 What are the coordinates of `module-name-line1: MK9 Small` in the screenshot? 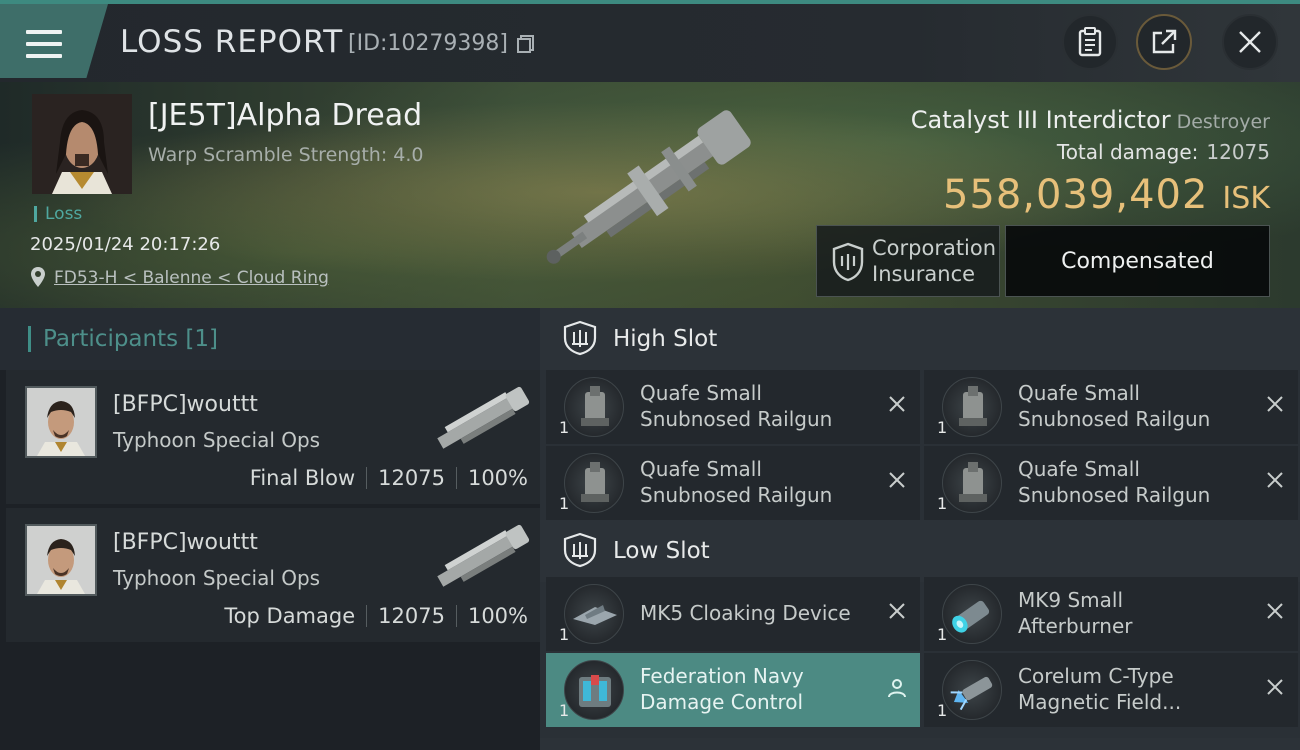 It's located at (1070, 600).